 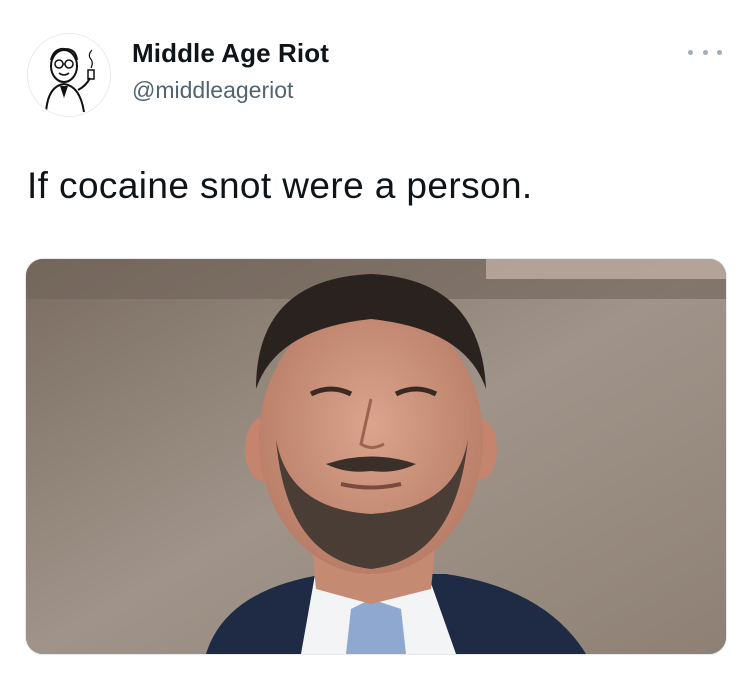 I want to click on user-handle: @middleageriot, so click(x=212, y=90).